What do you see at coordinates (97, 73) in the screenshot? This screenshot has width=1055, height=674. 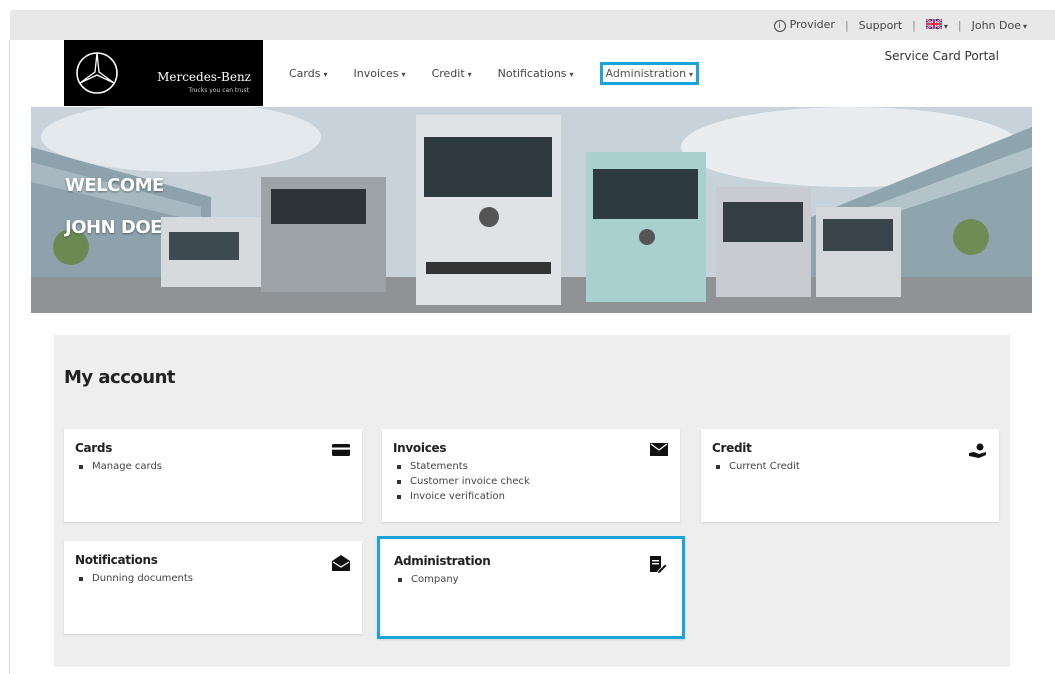 I see `mercedes-star-icon` at bounding box center [97, 73].